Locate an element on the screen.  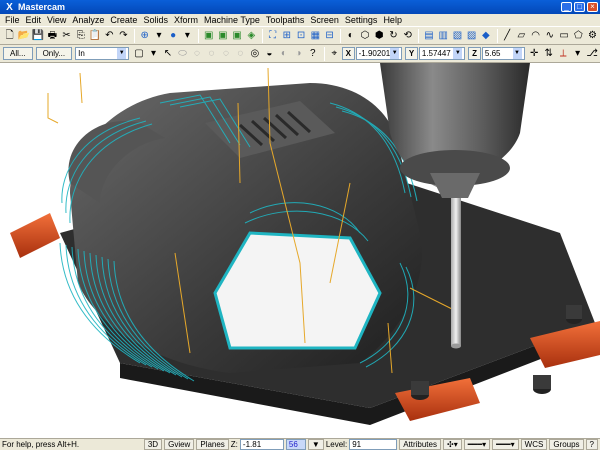
line-icon: ╱ is located at coordinates (507, 36).